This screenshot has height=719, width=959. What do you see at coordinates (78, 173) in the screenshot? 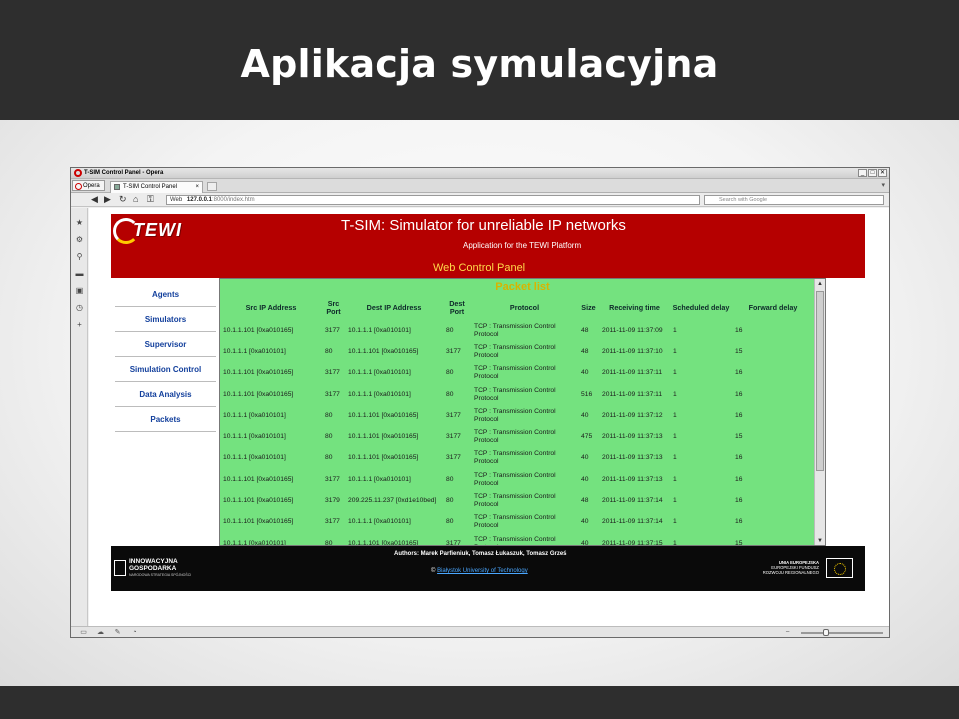
I see `opera-logo-icon` at bounding box center [78, 173].